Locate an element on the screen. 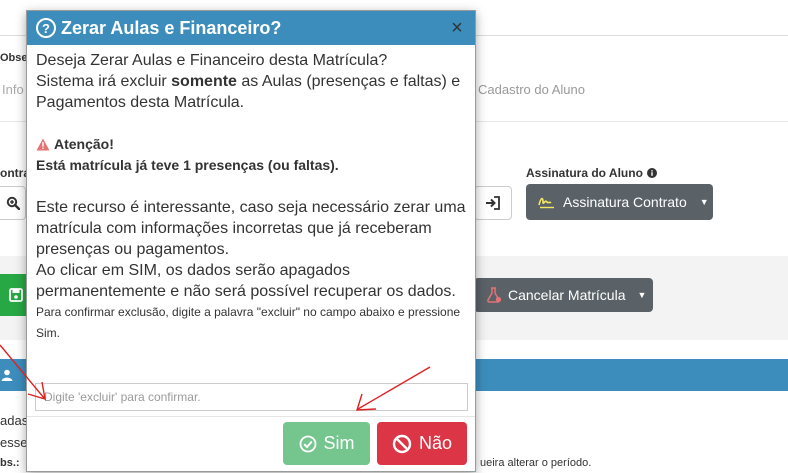 The height and width of the screenshot is (473, 788). assinatura-label-text: Assinatura do Aluno is located at coordinates (584, 173).